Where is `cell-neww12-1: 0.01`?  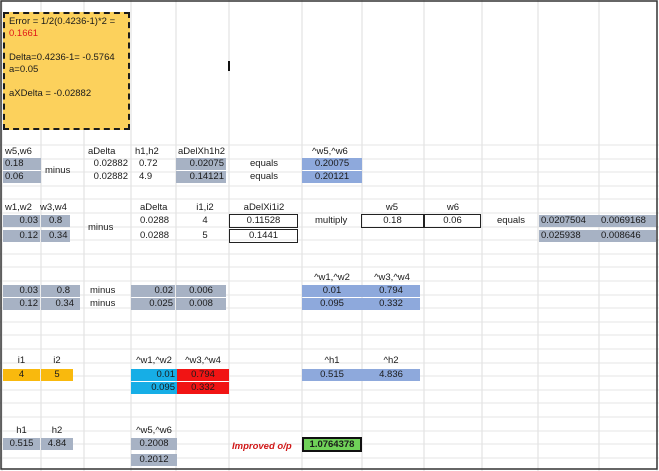 cell-neww12-1: 0.01 is located at coordinates (154, 375).